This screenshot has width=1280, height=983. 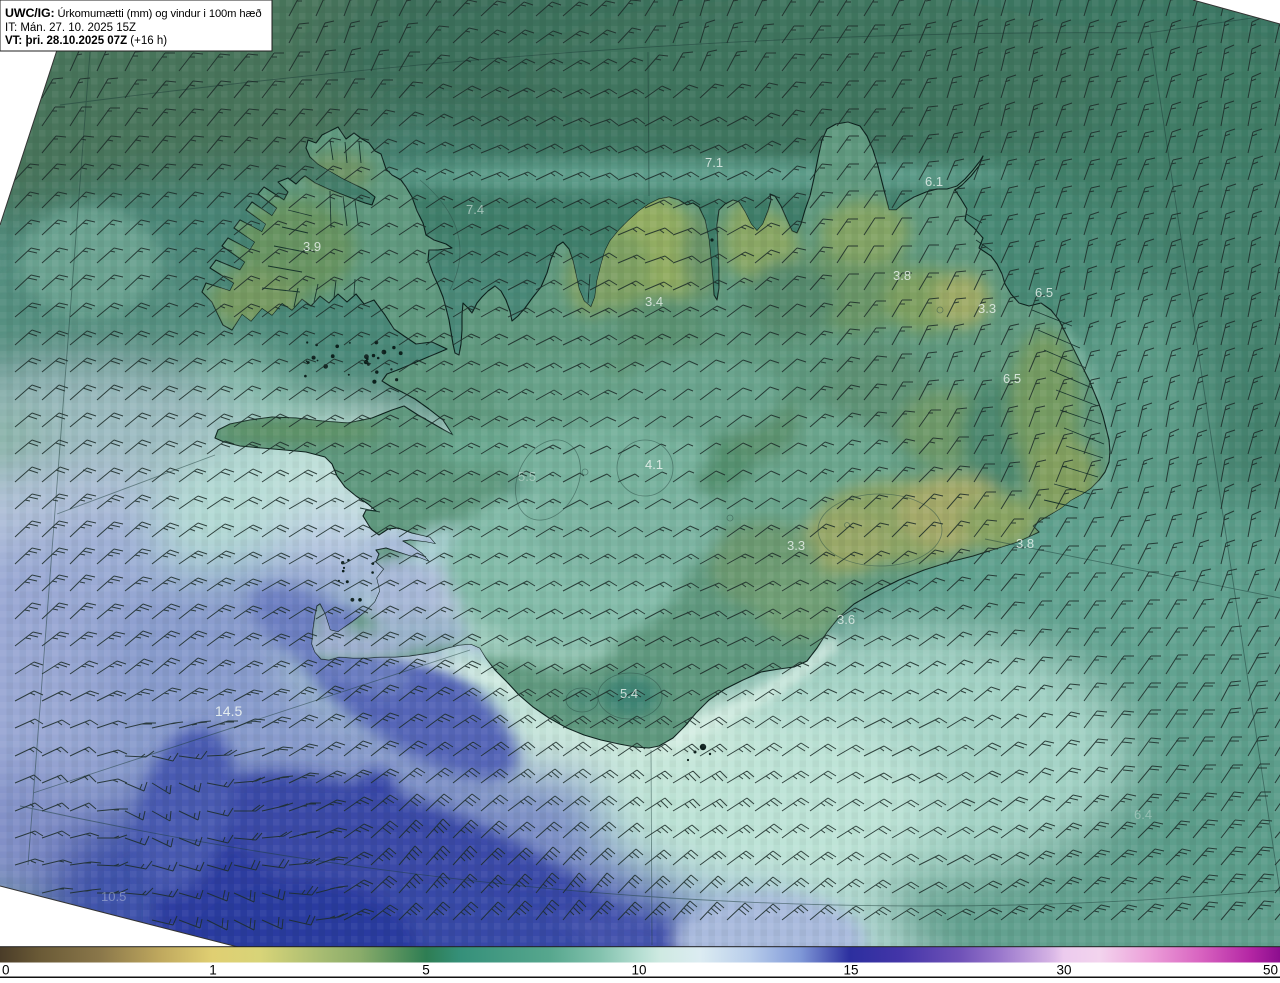 What do you see at coordinates (6, 970) in the screenshot?
I see `svg-text: 0` at bounding box center [6, 970].